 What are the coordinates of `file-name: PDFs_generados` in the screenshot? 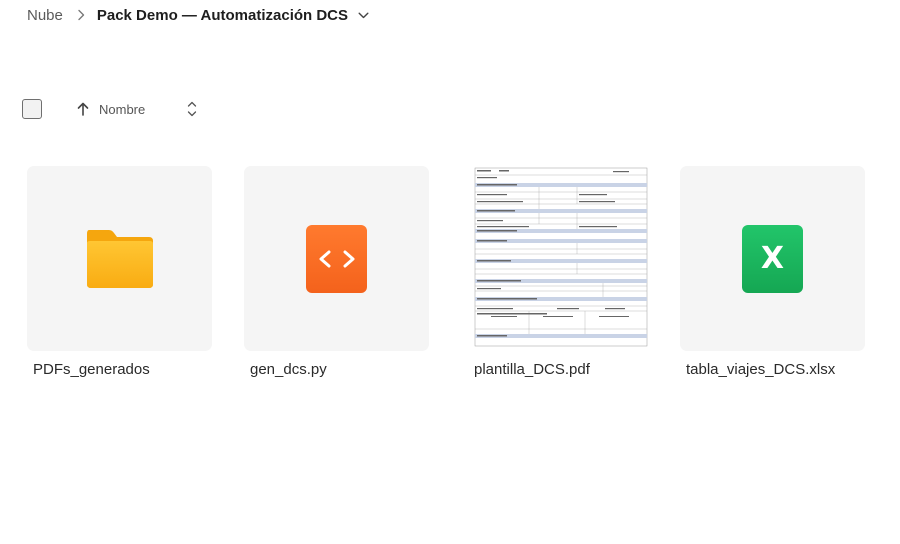 It's located at (119, 369).